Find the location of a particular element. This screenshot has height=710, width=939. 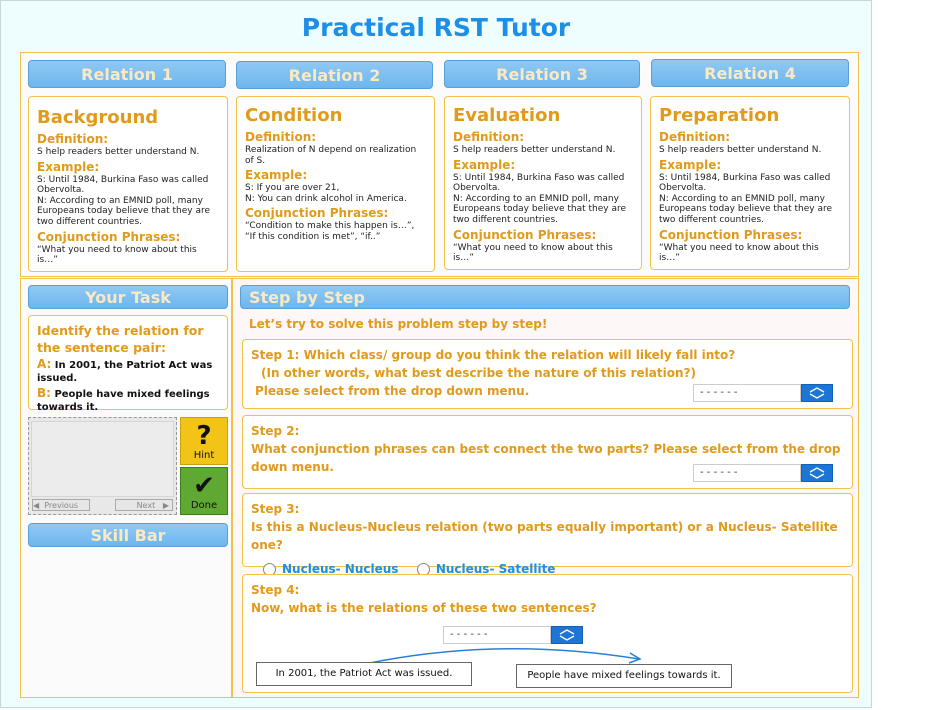

step-3-title: Step 3: is located at coordinates (275, 509).